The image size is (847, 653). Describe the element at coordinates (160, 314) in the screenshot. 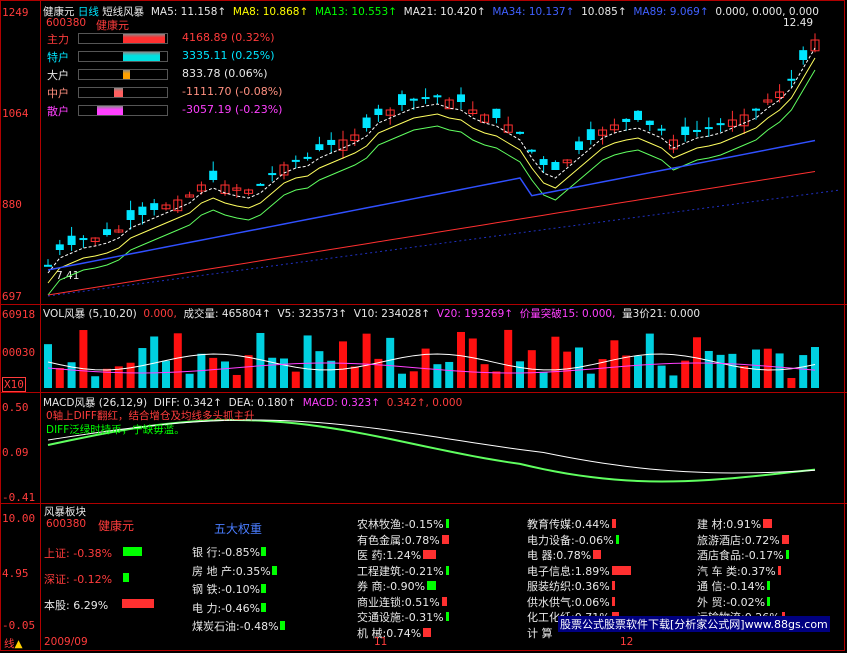

I see `vol-v0: 0.000,` at that location.